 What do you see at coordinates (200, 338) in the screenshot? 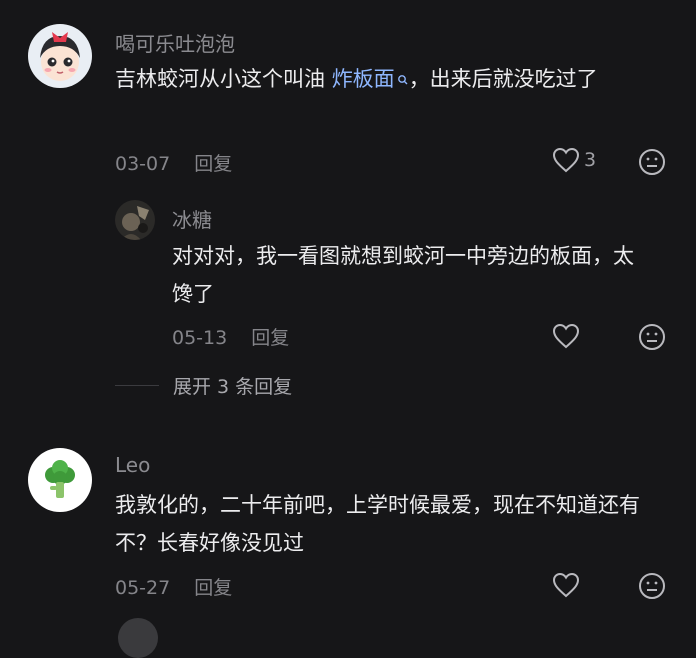
I see `reply-date: 05-13` at bounding box center [200, 338].